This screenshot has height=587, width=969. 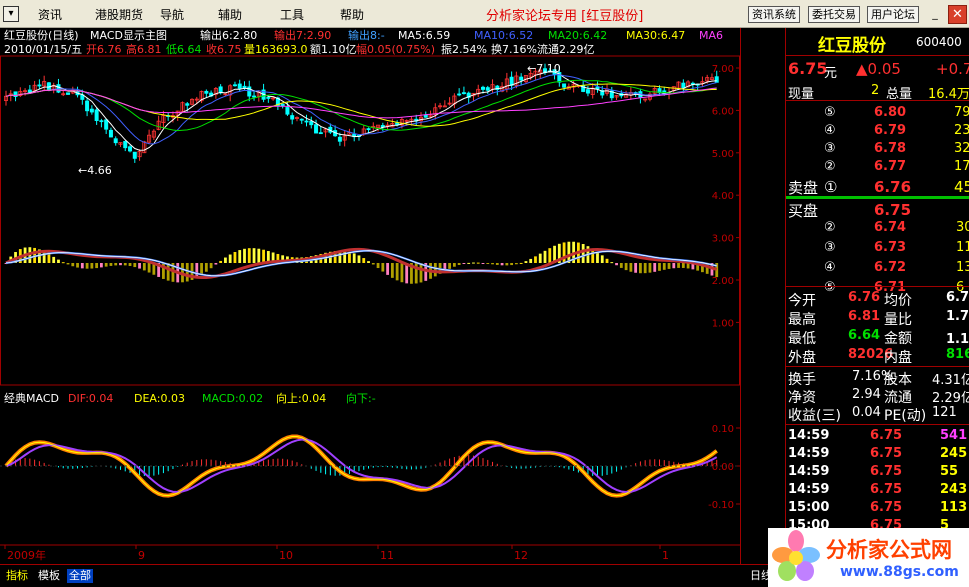 I want to click on menu-item-tools: 工具, so click(x=292, y=14).